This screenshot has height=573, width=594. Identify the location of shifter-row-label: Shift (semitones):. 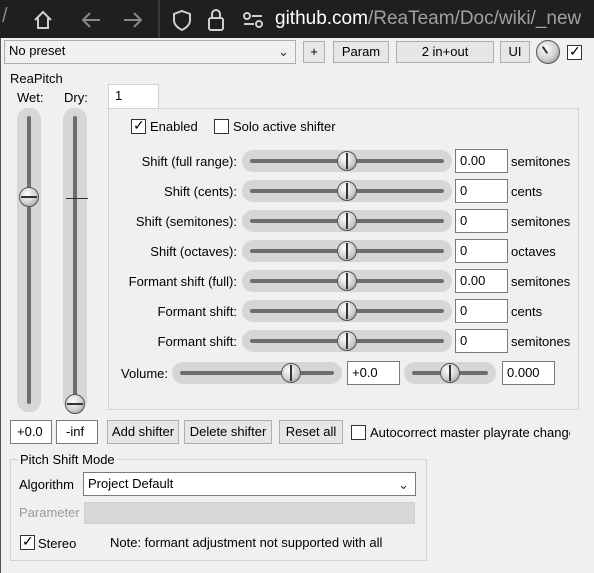
(186, 221).